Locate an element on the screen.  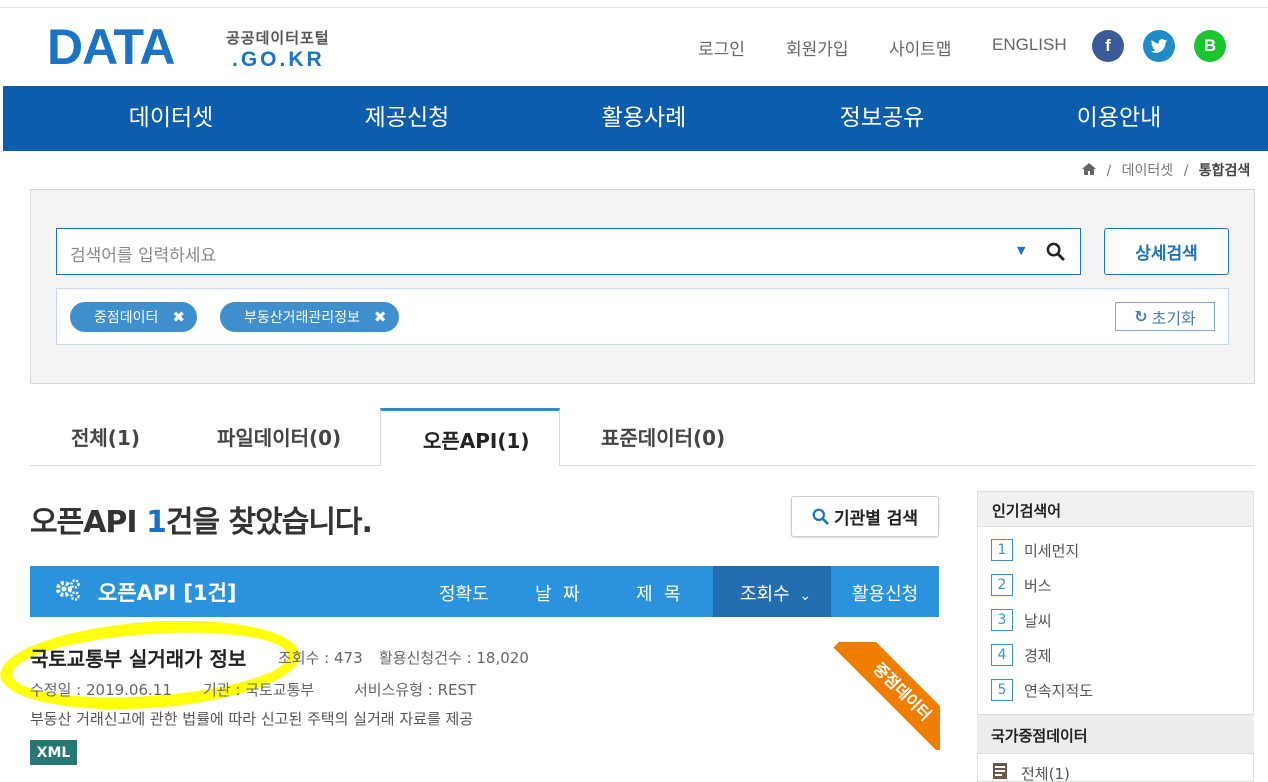
tab-open-api: 오픈API(1) is located at coordinates (476, 439).